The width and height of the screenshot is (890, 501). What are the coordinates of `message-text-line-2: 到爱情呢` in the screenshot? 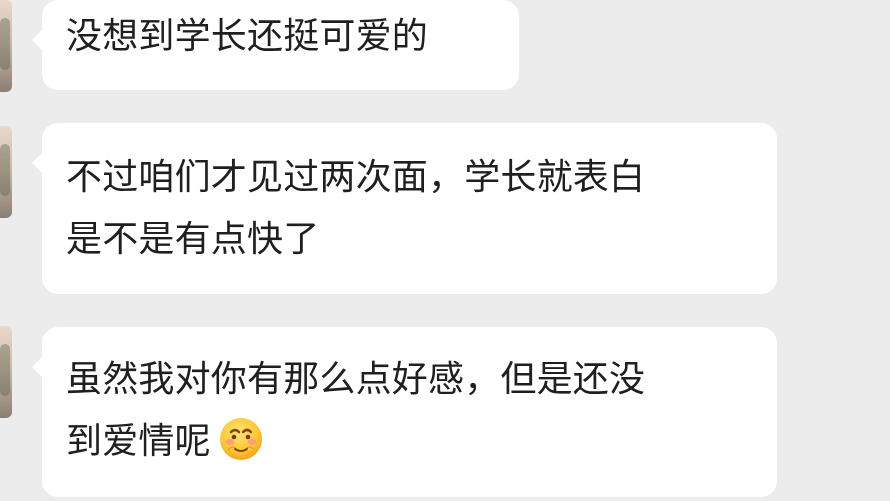 It's located at (421, 442).